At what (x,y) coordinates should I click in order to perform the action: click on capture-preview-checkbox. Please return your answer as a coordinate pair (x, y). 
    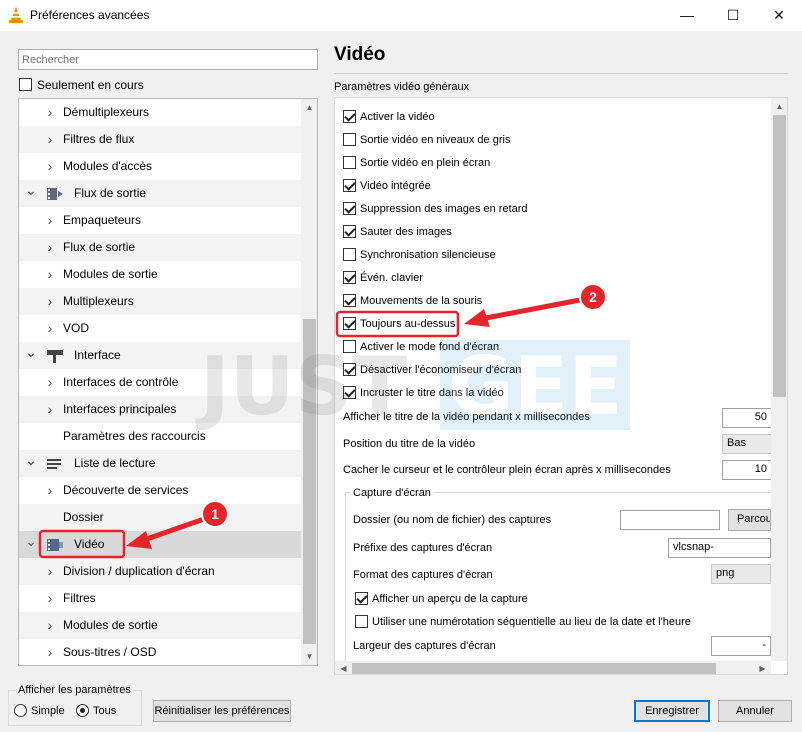
    Looking at the image, I should click on (361, 598).